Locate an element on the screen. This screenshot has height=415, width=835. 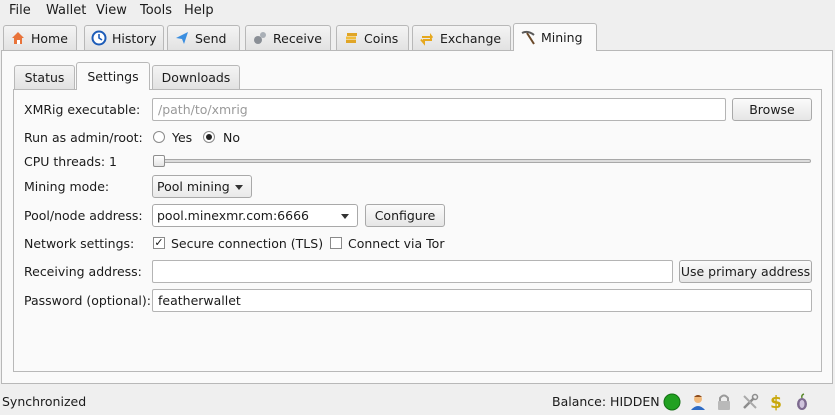
menu-view: View is located at coordinates (111, 10).